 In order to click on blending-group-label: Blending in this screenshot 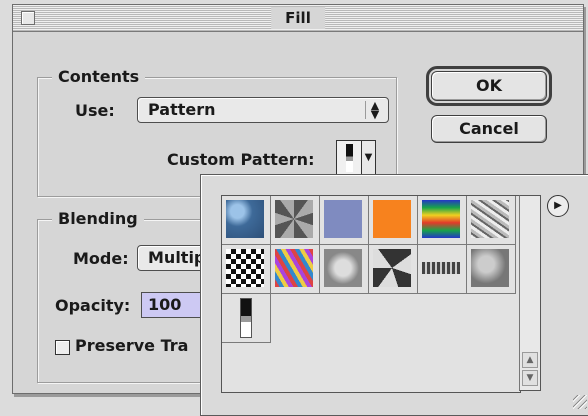, I will do `click(98, 218)`.